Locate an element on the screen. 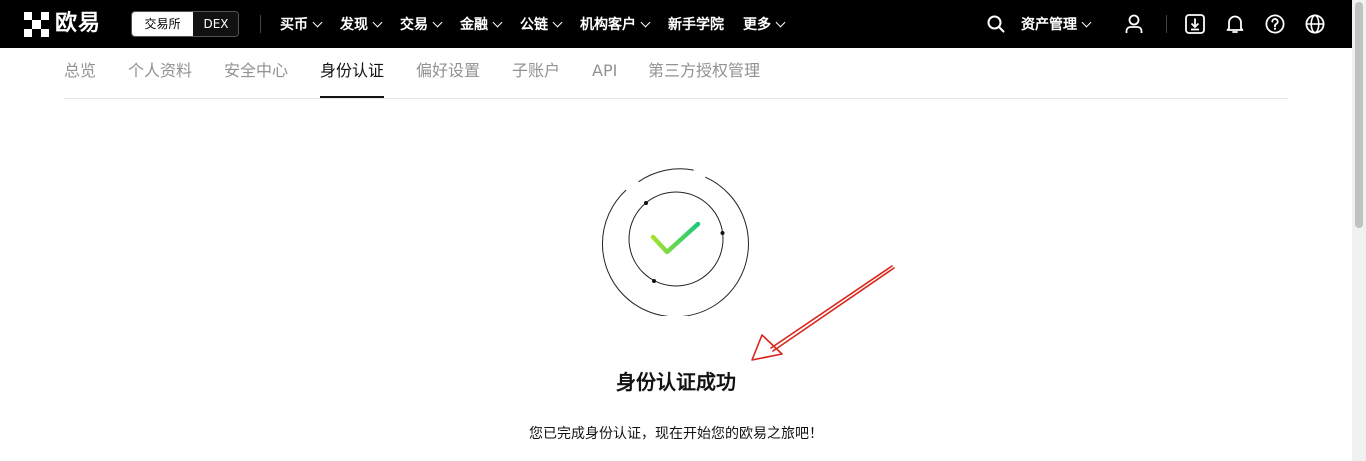 The height and width of the screenshot is (461, 1366). tools-divider is located at coordinates (1166, 24).